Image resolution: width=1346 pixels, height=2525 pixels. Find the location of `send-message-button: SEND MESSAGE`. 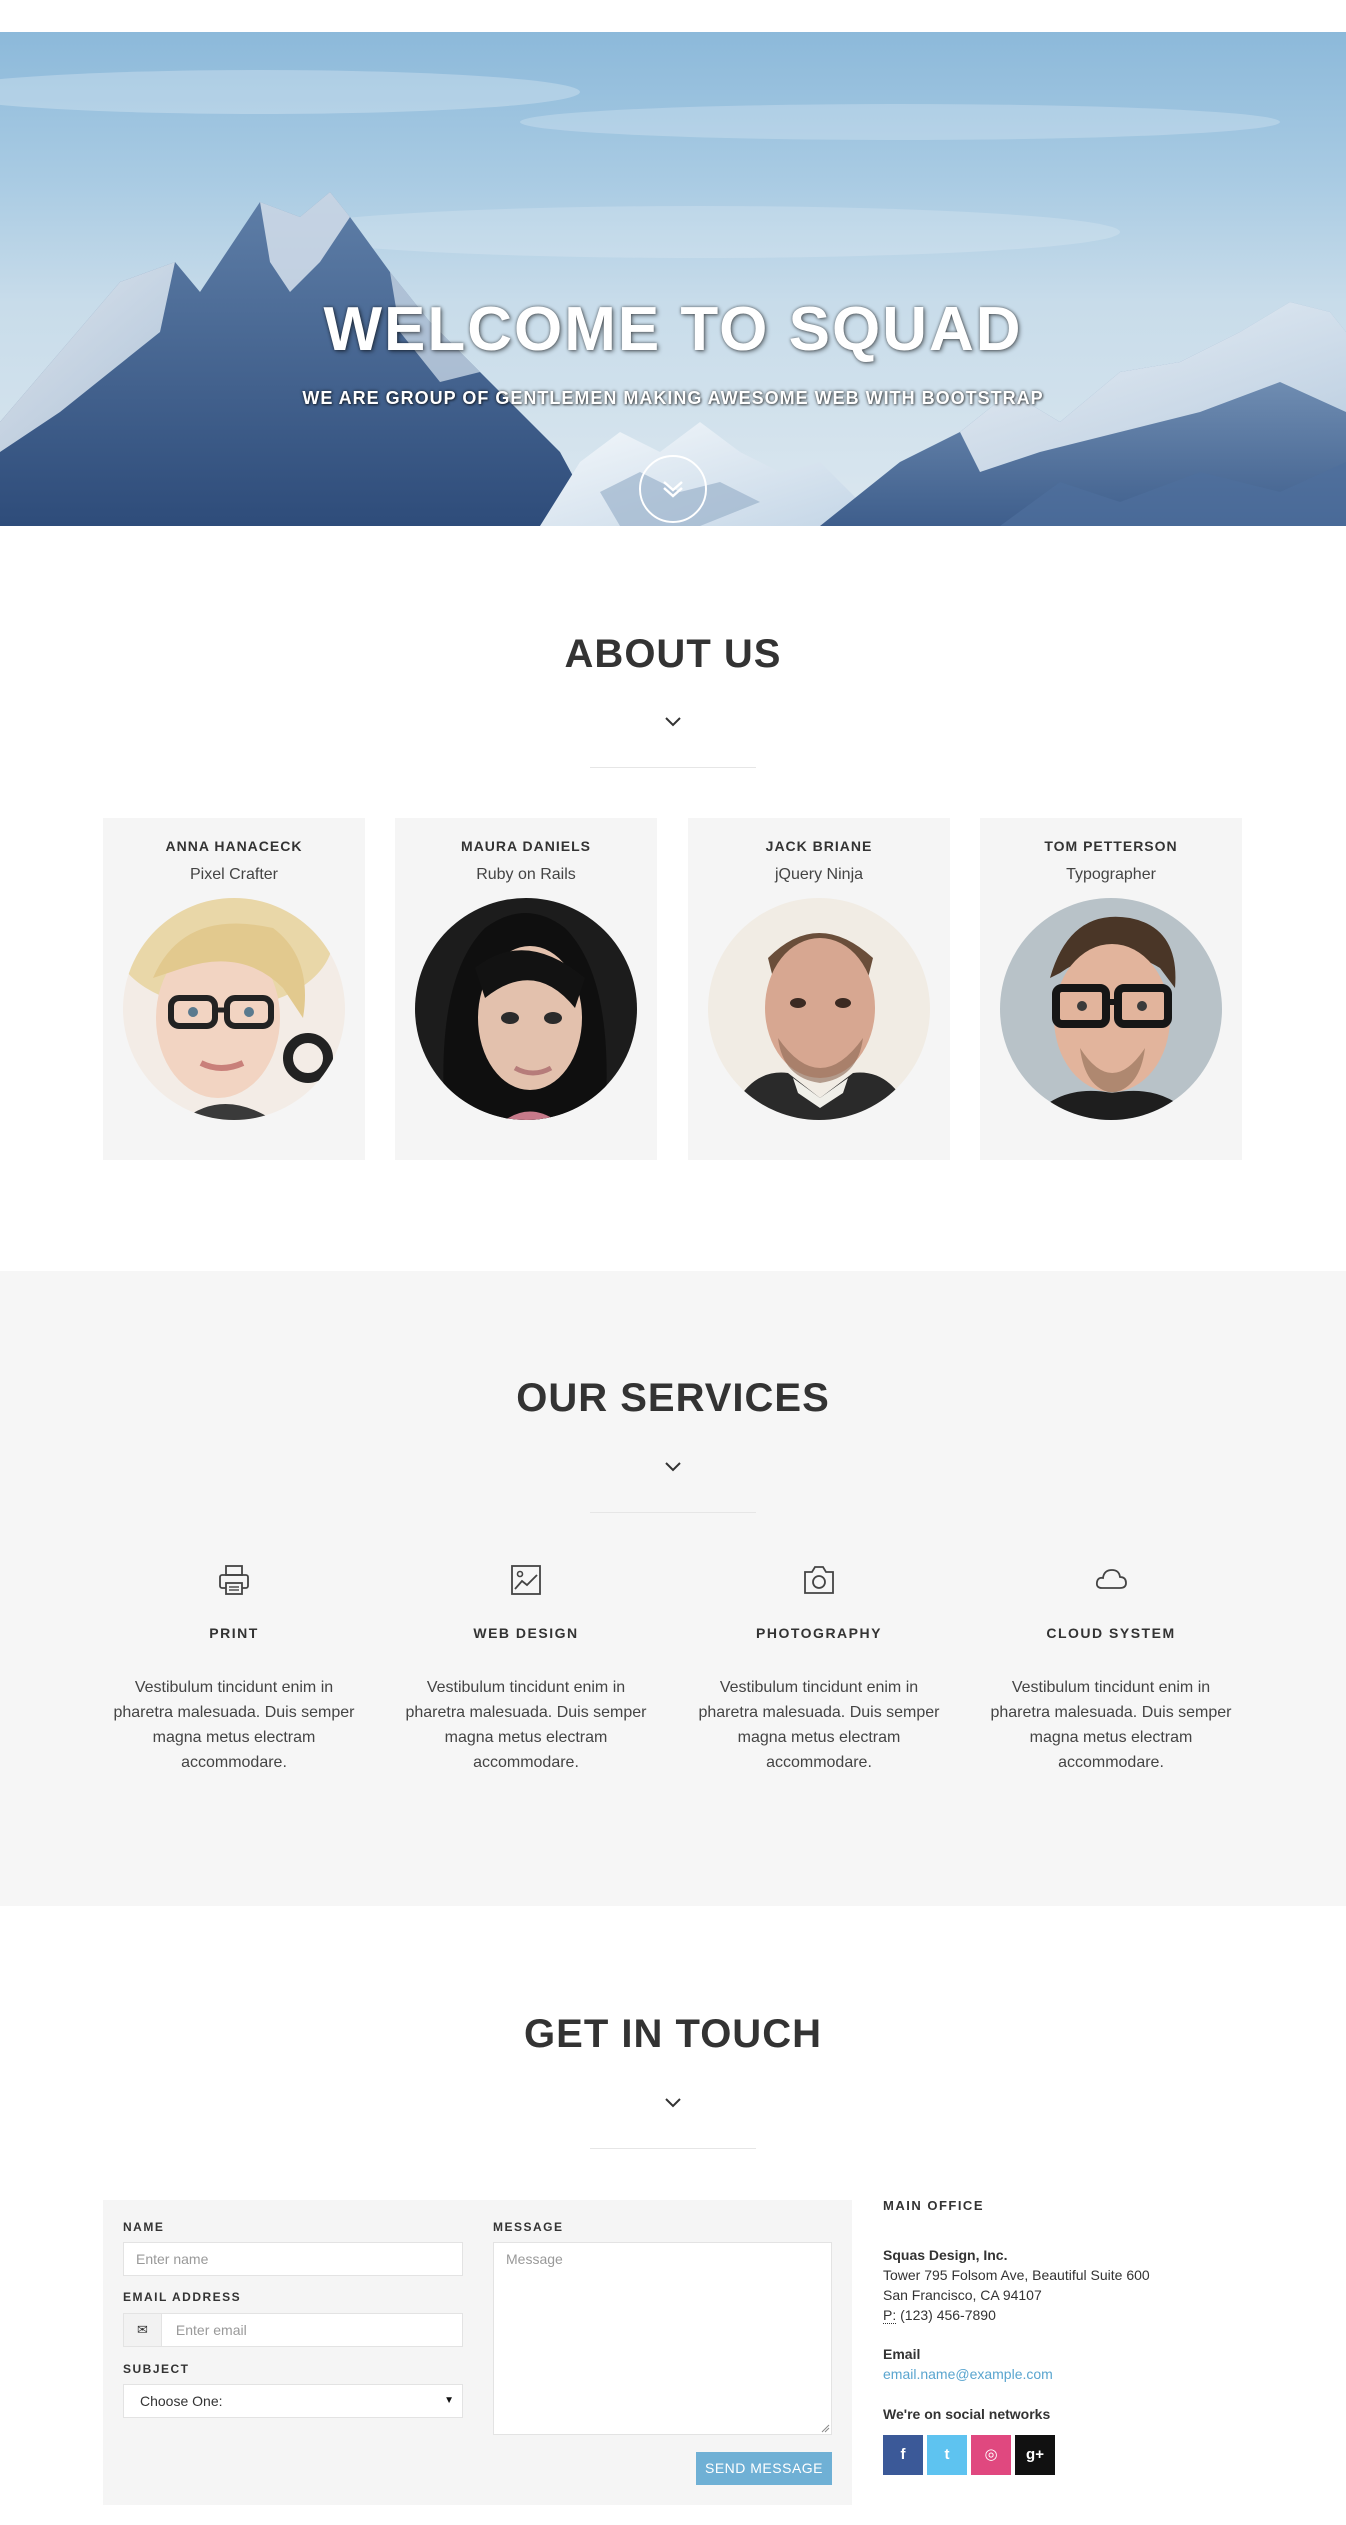

send-message-button: SEND MESSAGE is located at coordinates (764, 2468).